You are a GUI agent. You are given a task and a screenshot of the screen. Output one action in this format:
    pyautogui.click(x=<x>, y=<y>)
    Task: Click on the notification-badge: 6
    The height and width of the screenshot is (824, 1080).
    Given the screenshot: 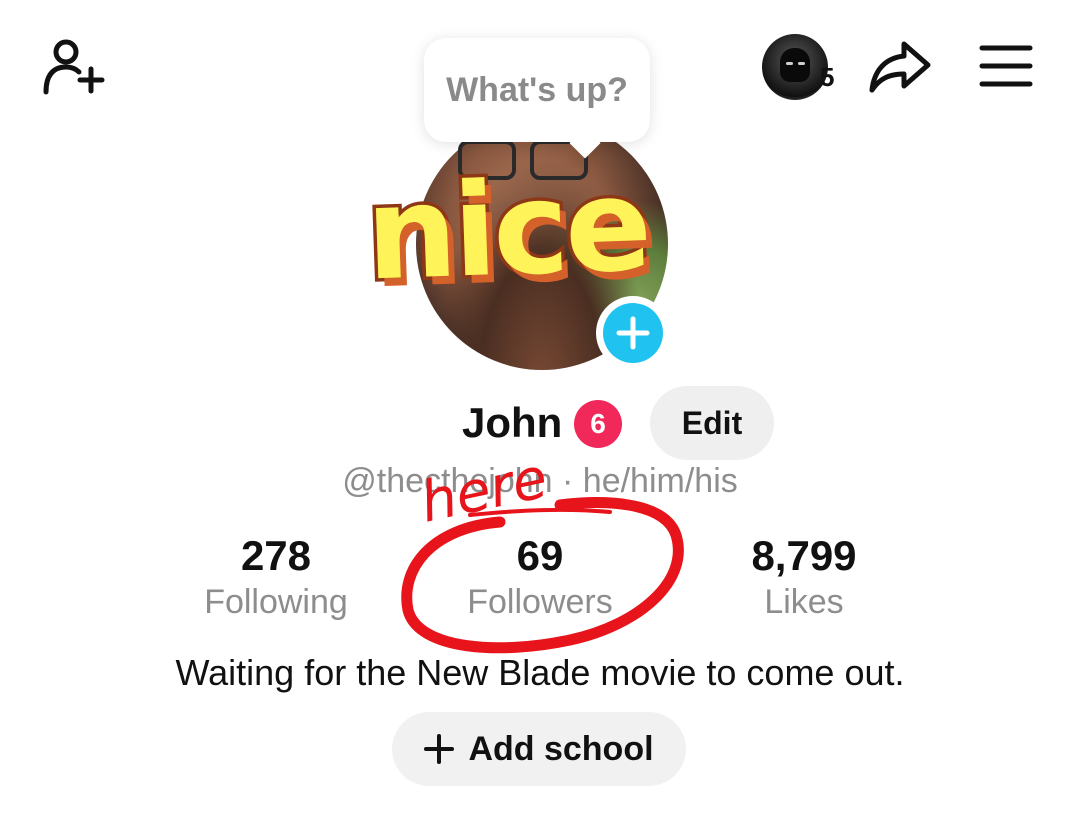 What is the action you would take?
    pyautogui.click(x=598, y=424)
    